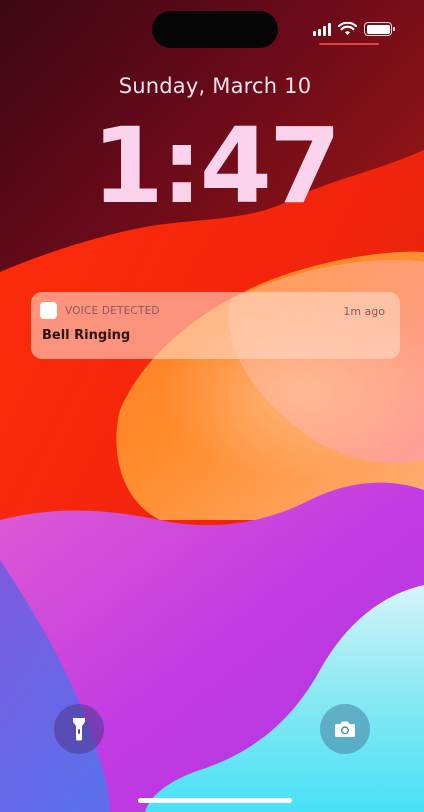 The image size is (424, 812). I want to click on flashlight-button, so click(79, 729).